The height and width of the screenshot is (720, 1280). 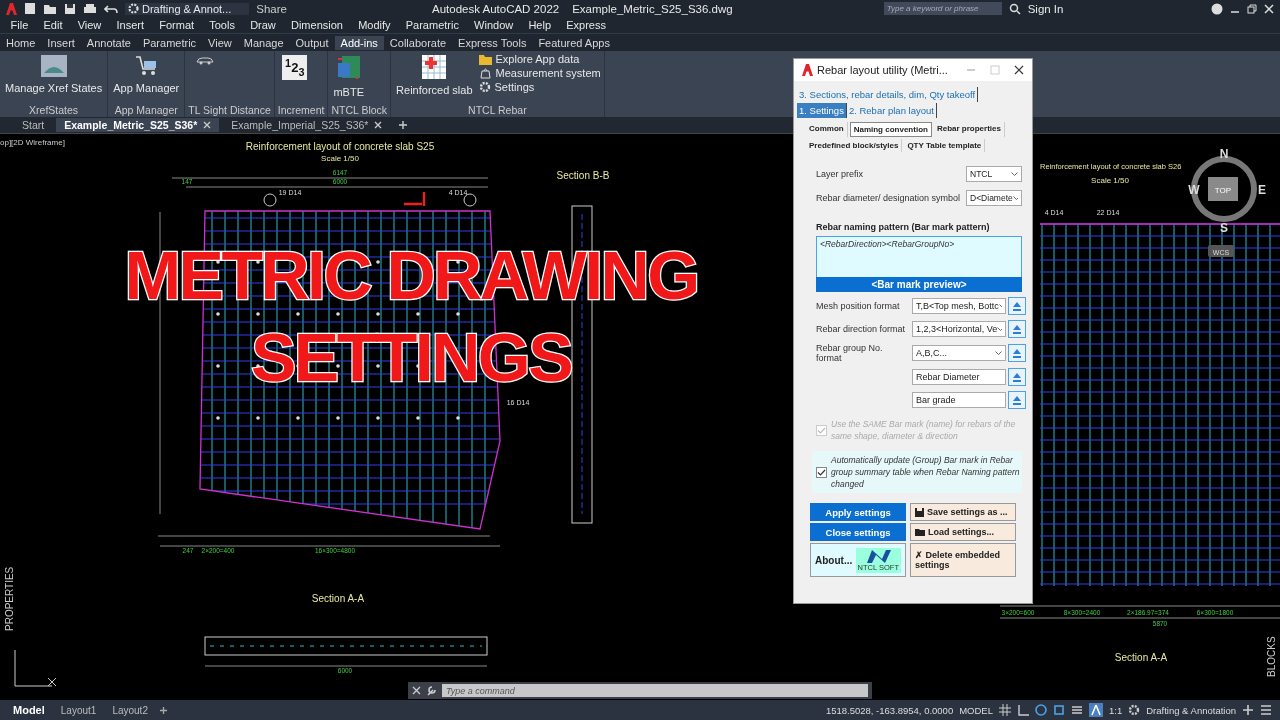 I want to click on polar-icon, so click(x=1041, y=710).